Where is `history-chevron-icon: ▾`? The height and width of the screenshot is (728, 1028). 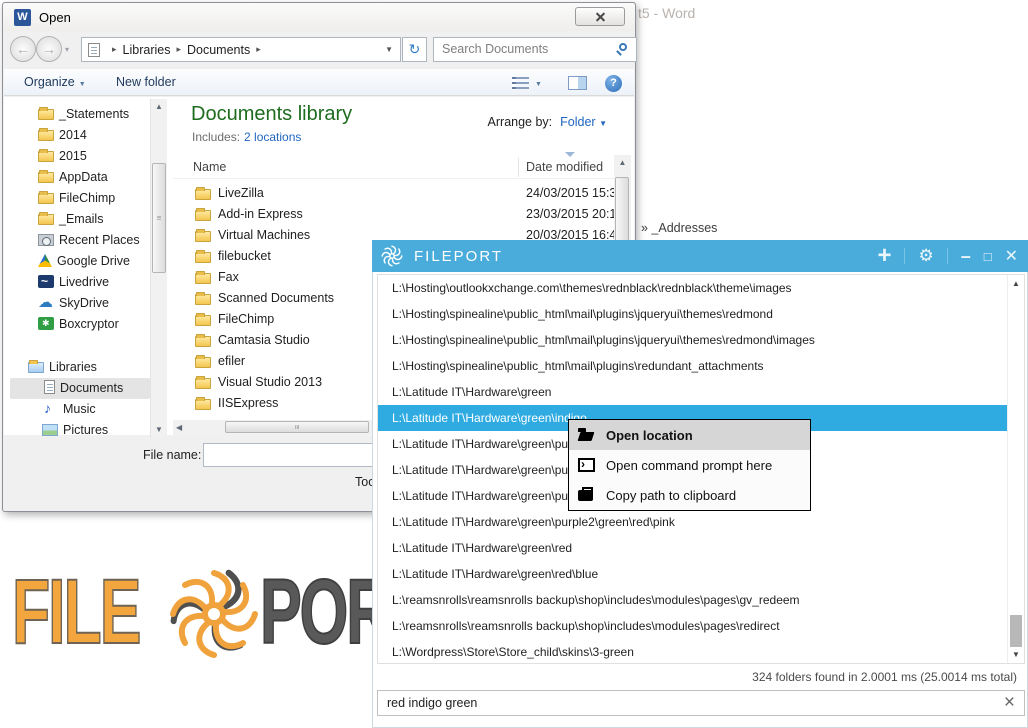 history-chevron-icon: ▾ is located at coordinates (67, 49).